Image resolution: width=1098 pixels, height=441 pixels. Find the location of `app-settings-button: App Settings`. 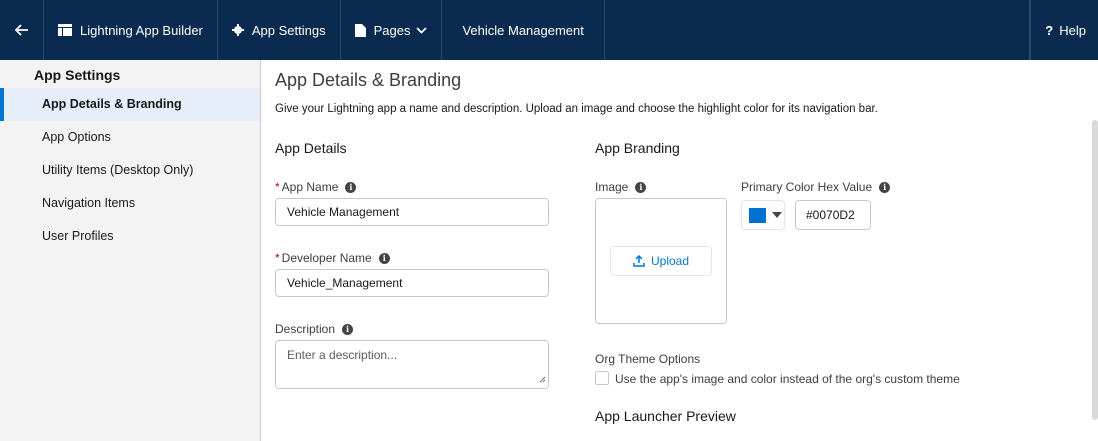

app-settings-button: App Settings is located at coordinates (279, 30).